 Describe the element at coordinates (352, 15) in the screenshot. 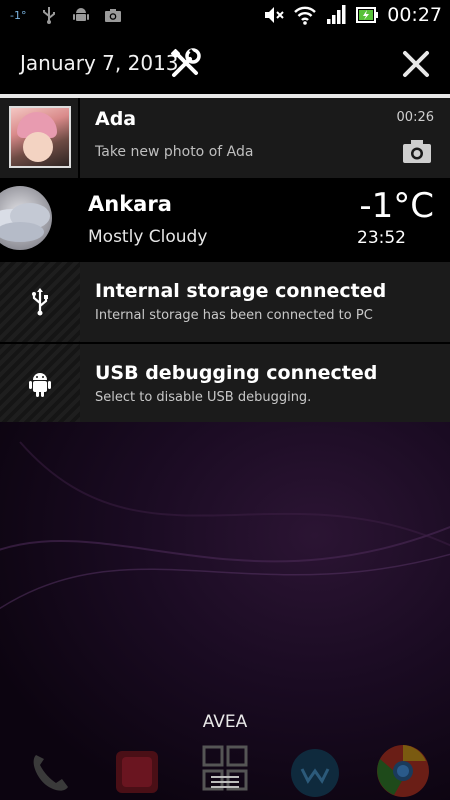

I see `status-right-icons: 00:27` at that location.